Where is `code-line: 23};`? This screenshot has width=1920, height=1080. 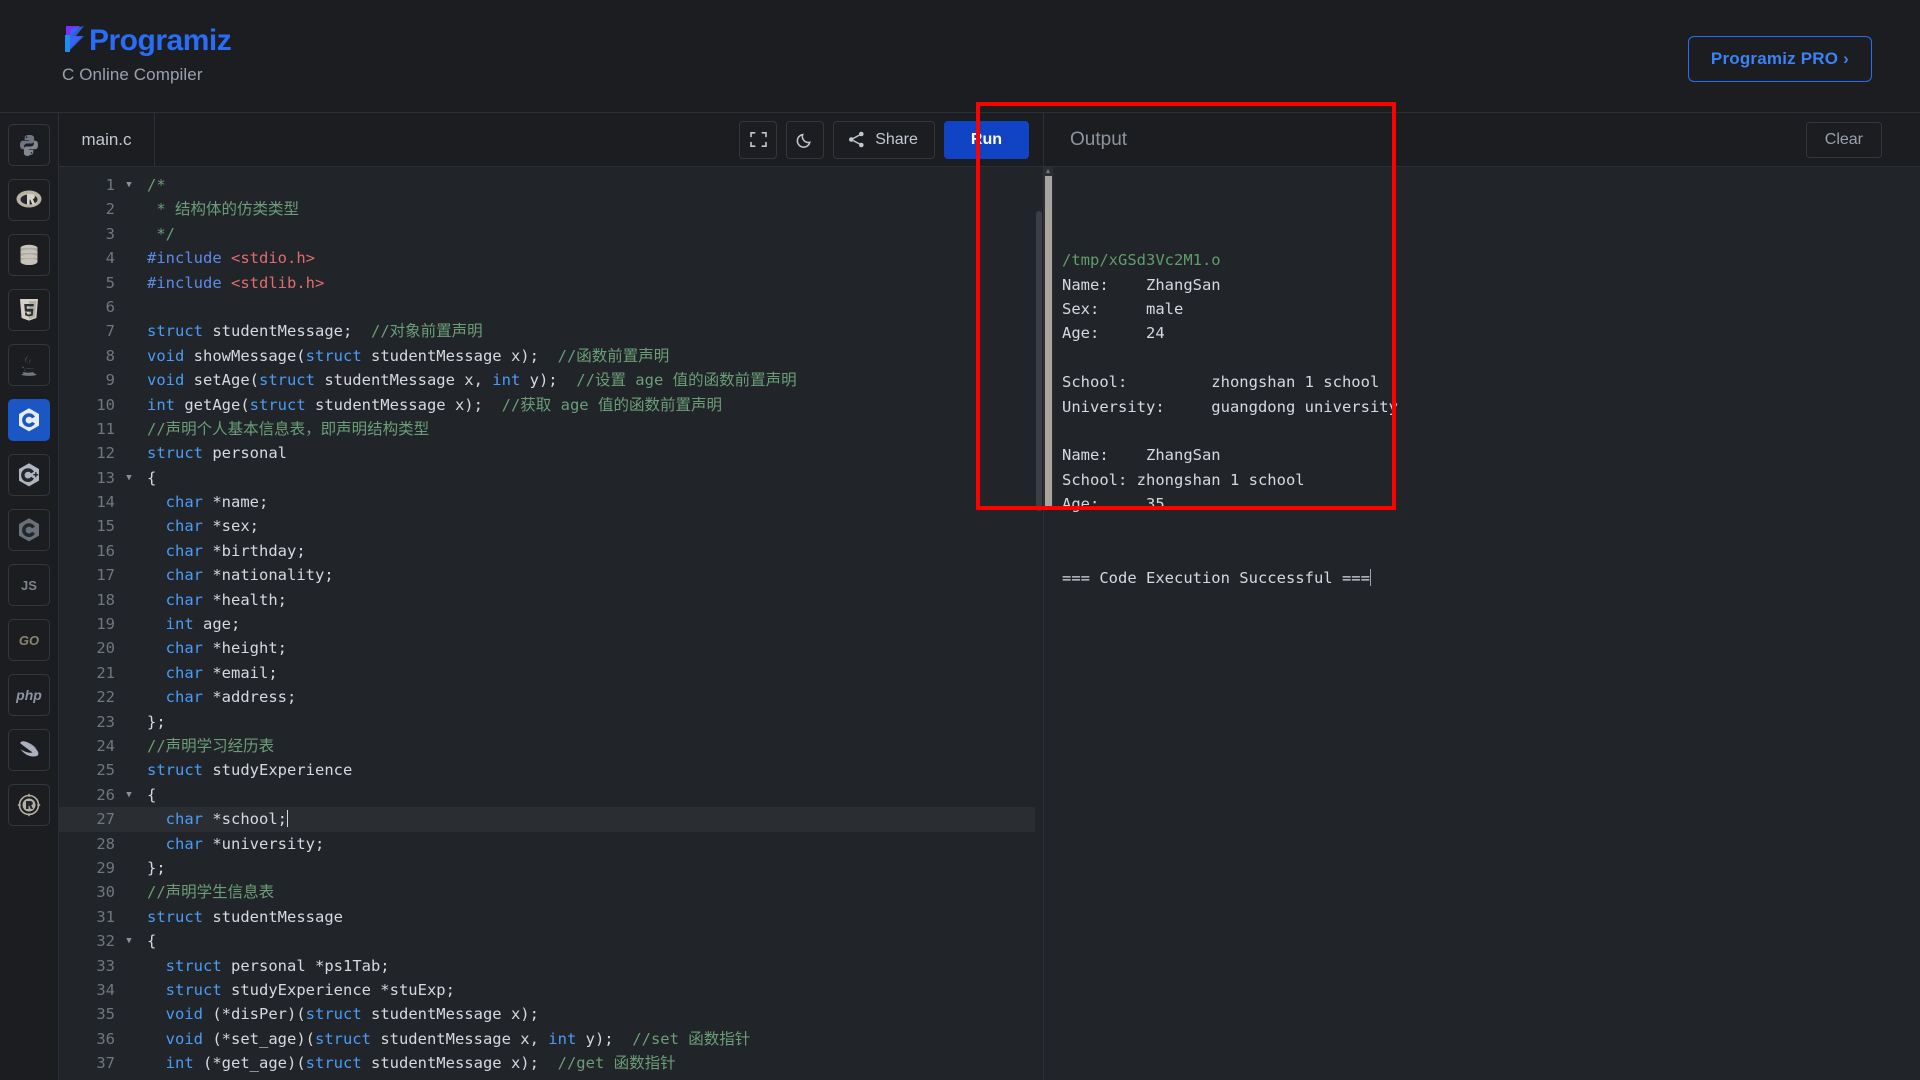
code-line: 23}; is located at coordinates (551, 722).